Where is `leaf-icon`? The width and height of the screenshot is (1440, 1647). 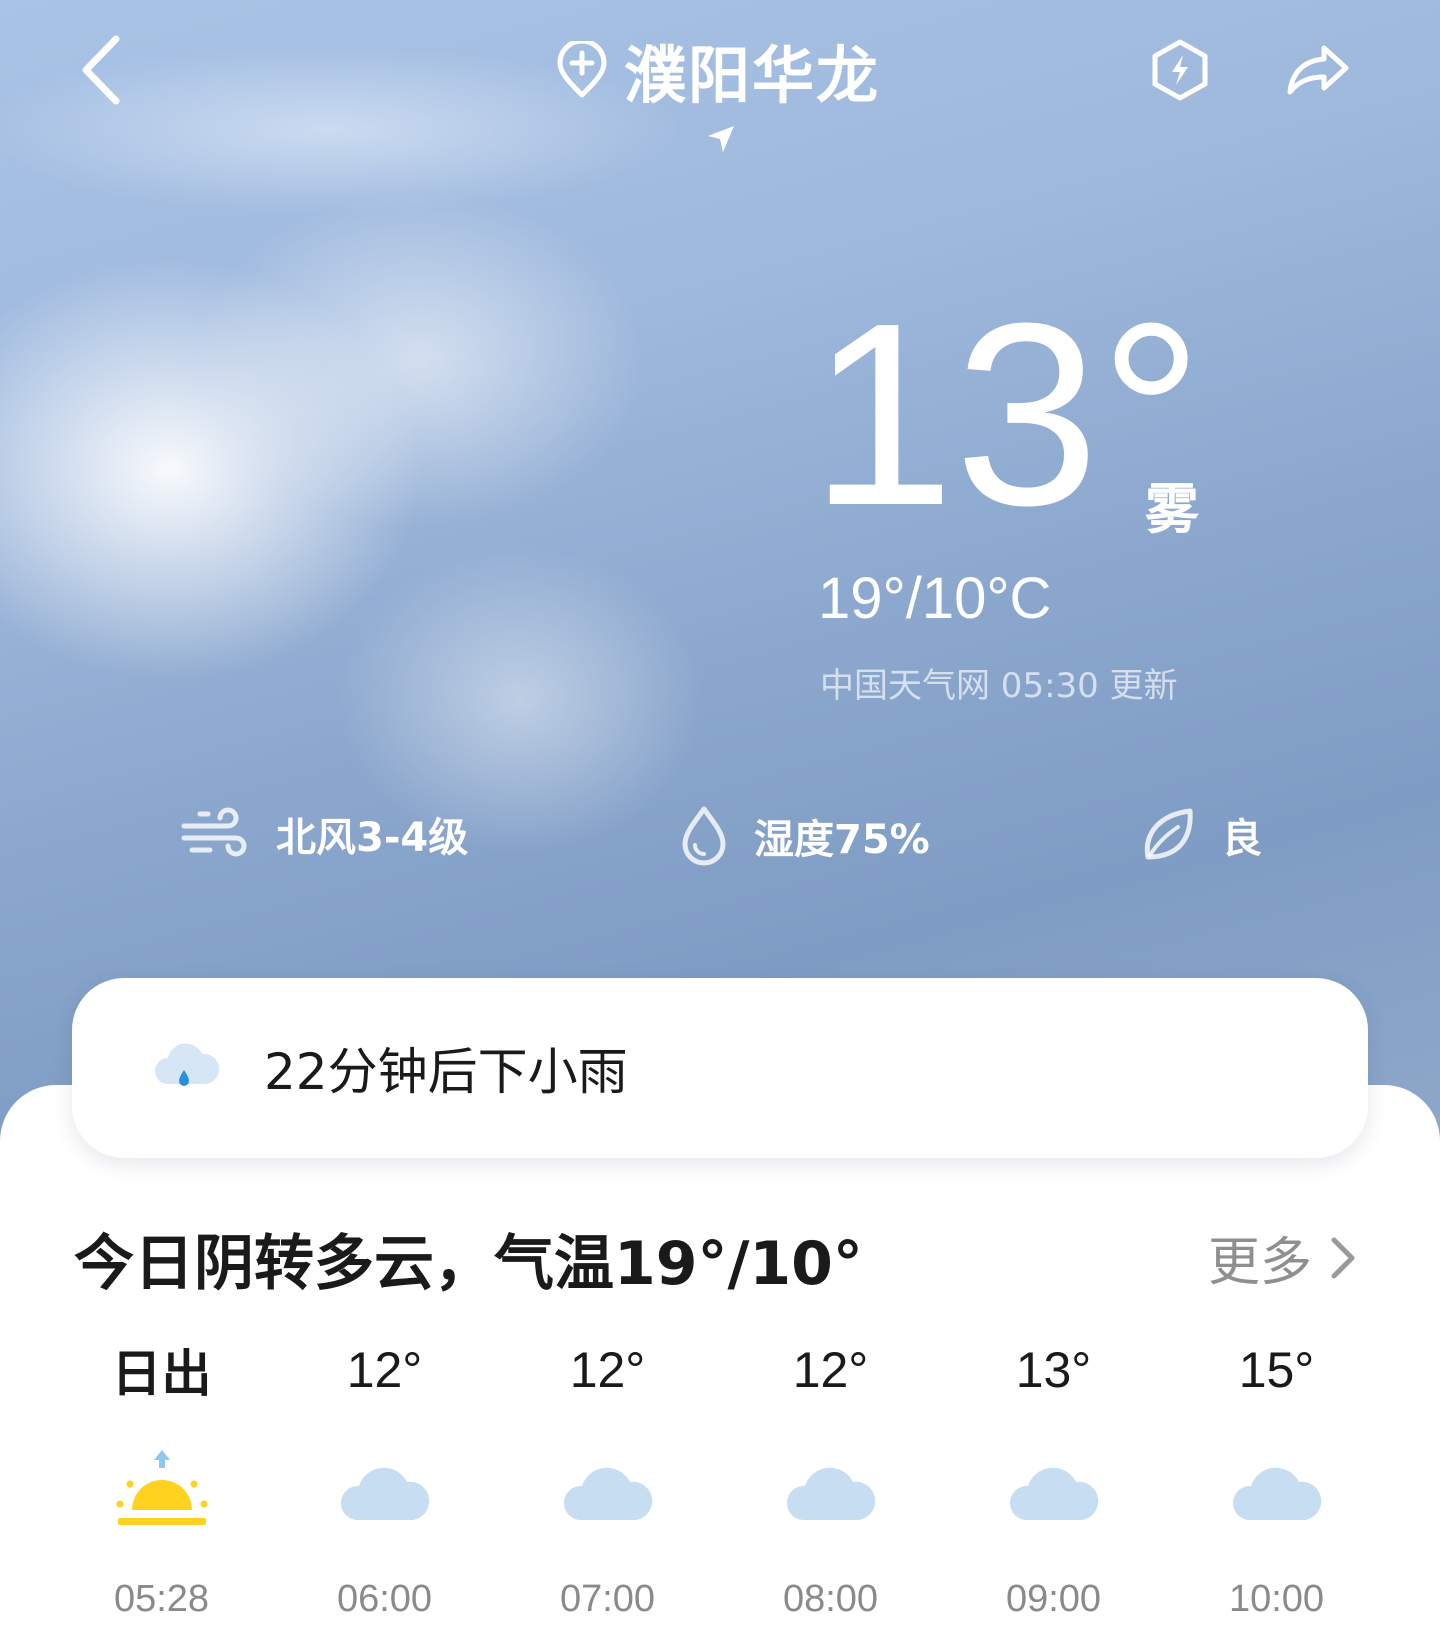 leaf-icon is located at coordinates (1168, 834).